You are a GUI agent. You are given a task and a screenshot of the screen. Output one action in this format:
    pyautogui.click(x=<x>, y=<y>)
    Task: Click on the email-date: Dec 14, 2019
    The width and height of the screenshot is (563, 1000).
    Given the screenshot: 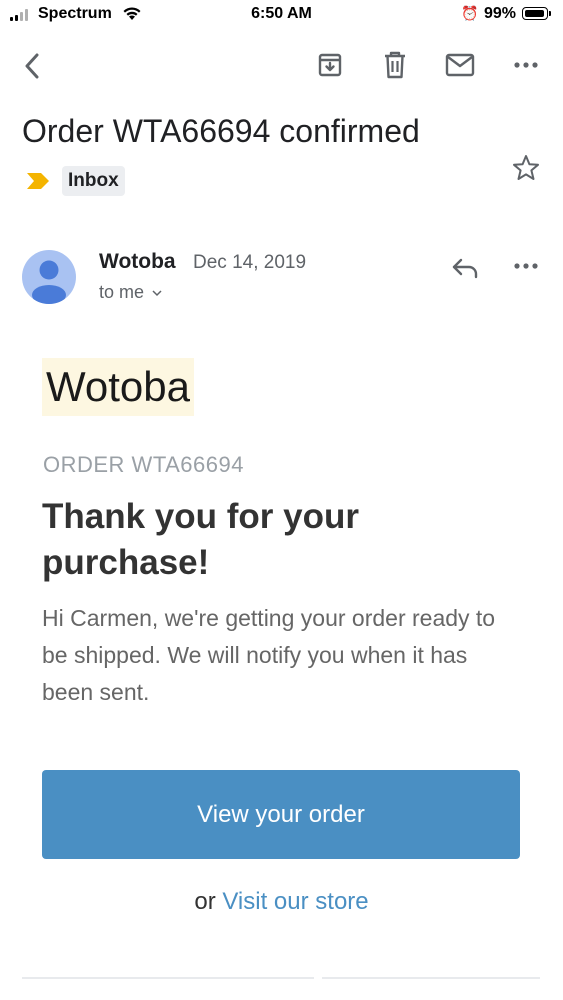 What is the action you would take?
    pyautogui.click(x=250, y=262)
    